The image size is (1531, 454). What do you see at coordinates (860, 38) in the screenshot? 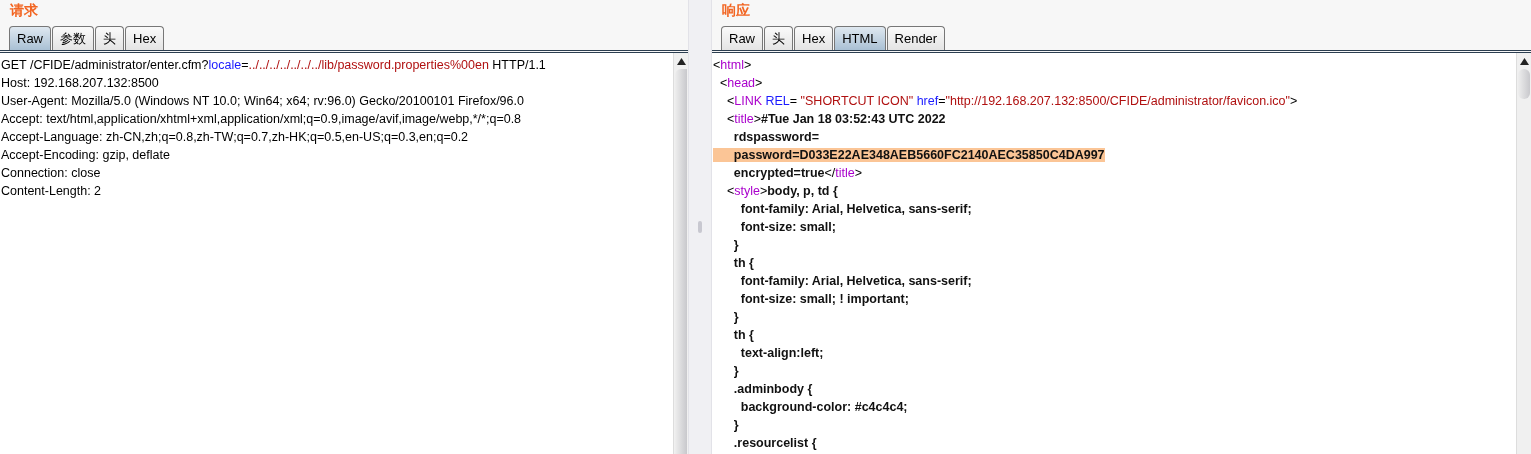
I see `tab: HTML` at bounding box center [860, 38].